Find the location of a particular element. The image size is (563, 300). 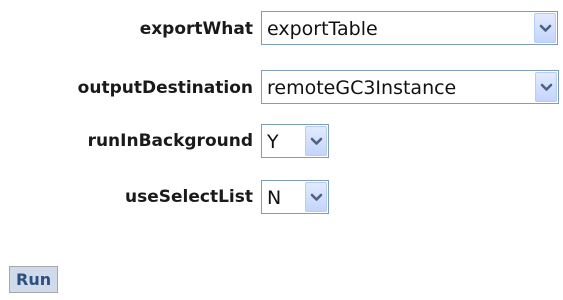

use-select-list-dropdown-button is located at coordinates (316, 197).